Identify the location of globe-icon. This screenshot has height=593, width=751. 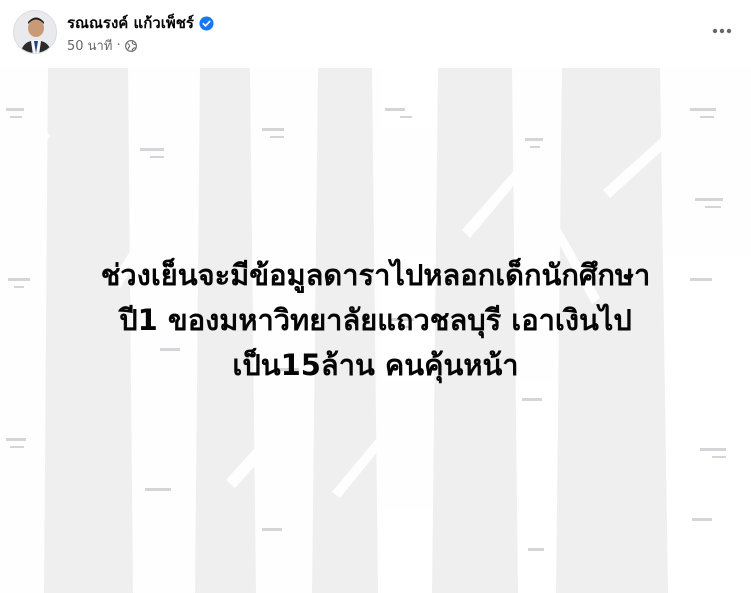
(130, 45).